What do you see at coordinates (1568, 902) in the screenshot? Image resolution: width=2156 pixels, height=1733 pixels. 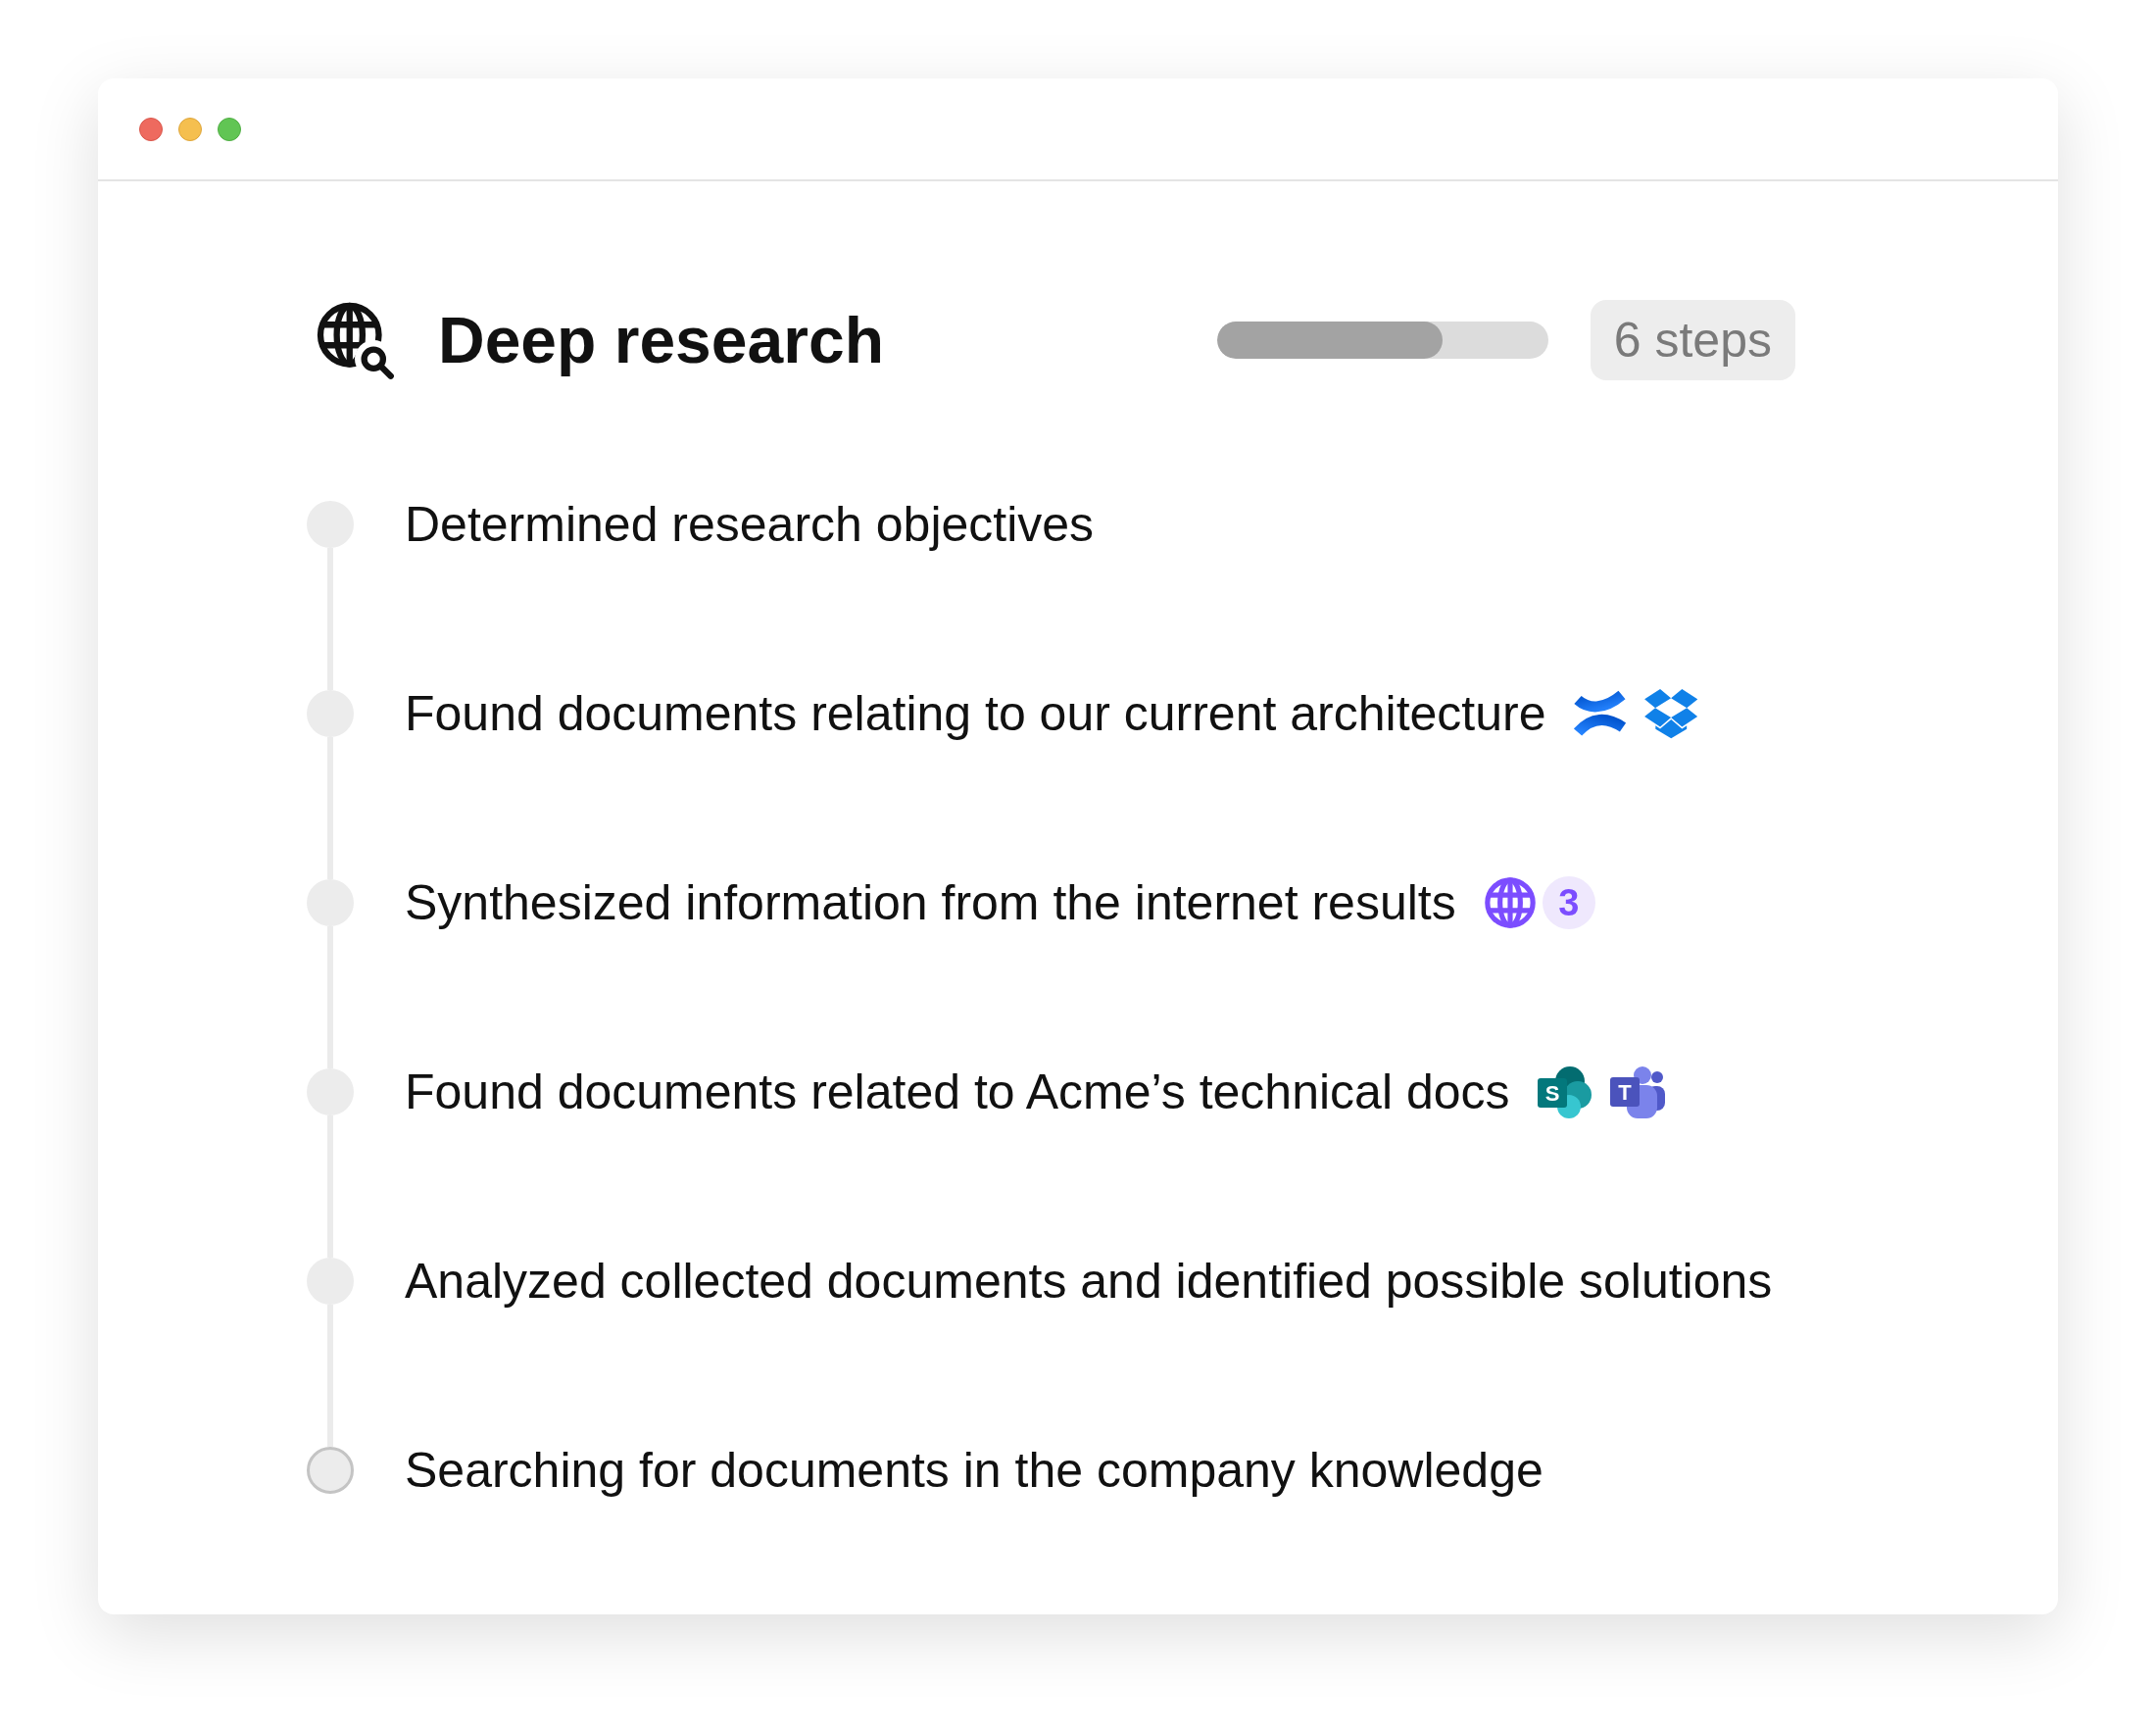 I see `result-count-badge: 3` at bounding box center [1568, 902].